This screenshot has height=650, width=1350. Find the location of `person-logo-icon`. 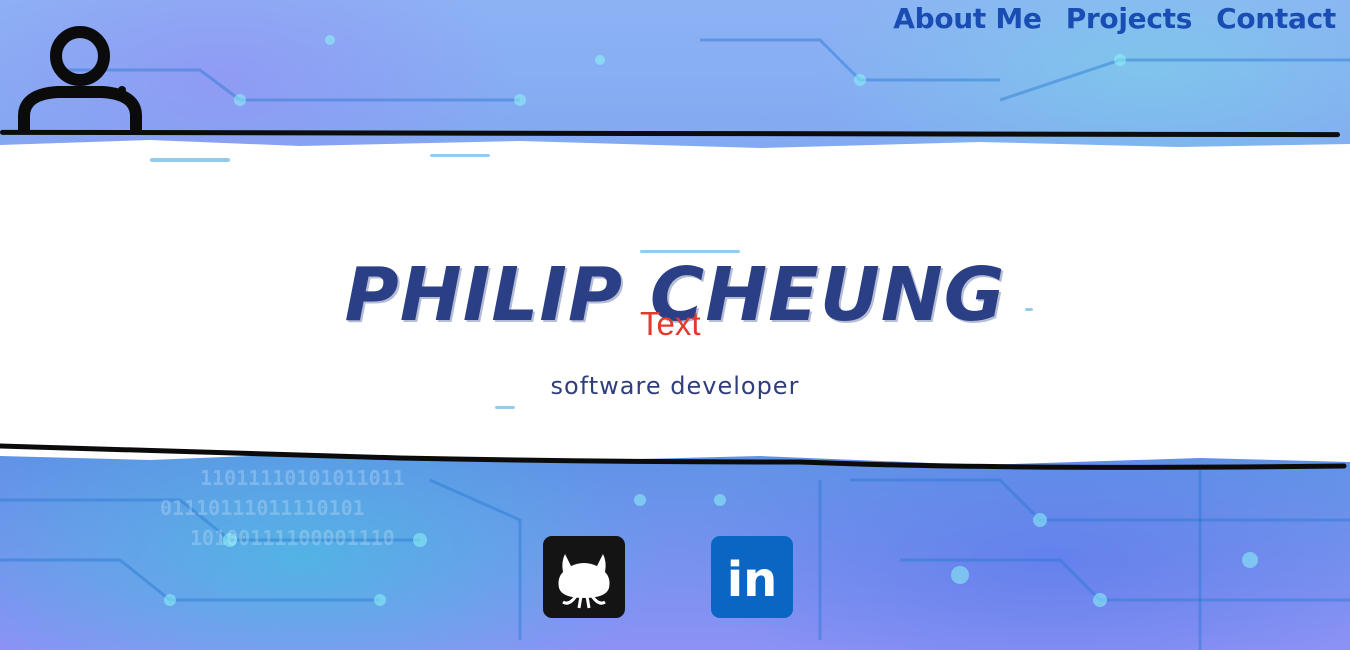

person-logo-icon is located at coordinates (80, 76).